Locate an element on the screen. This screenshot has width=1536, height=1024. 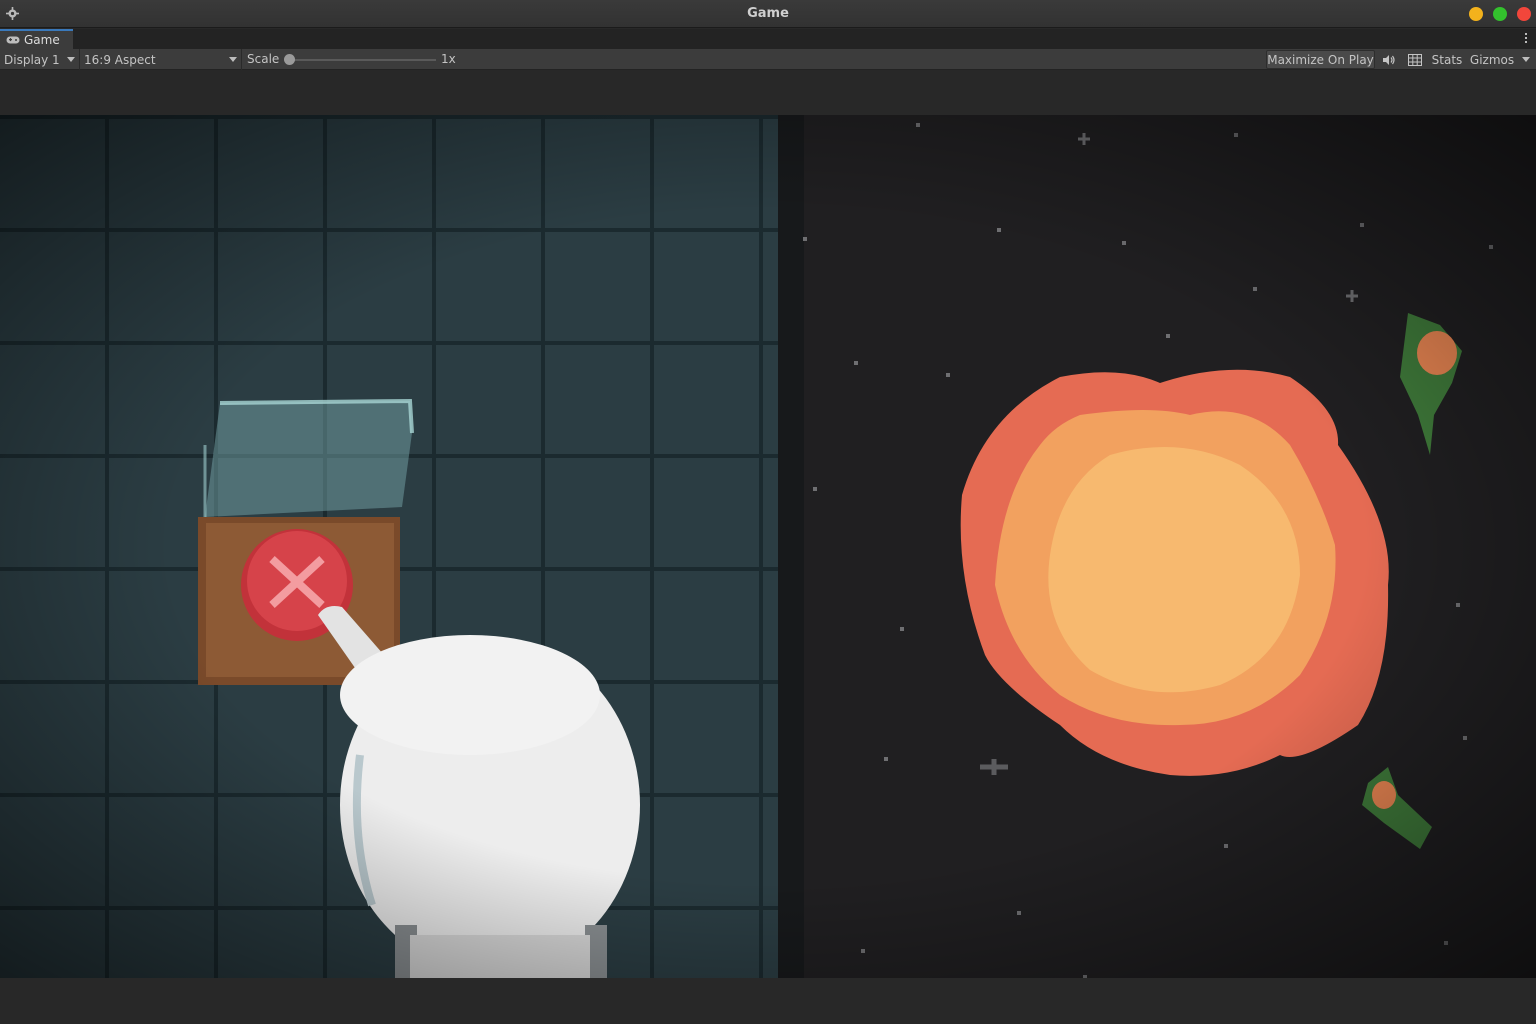
speaker-icon is located at coordinates (1389, 59).